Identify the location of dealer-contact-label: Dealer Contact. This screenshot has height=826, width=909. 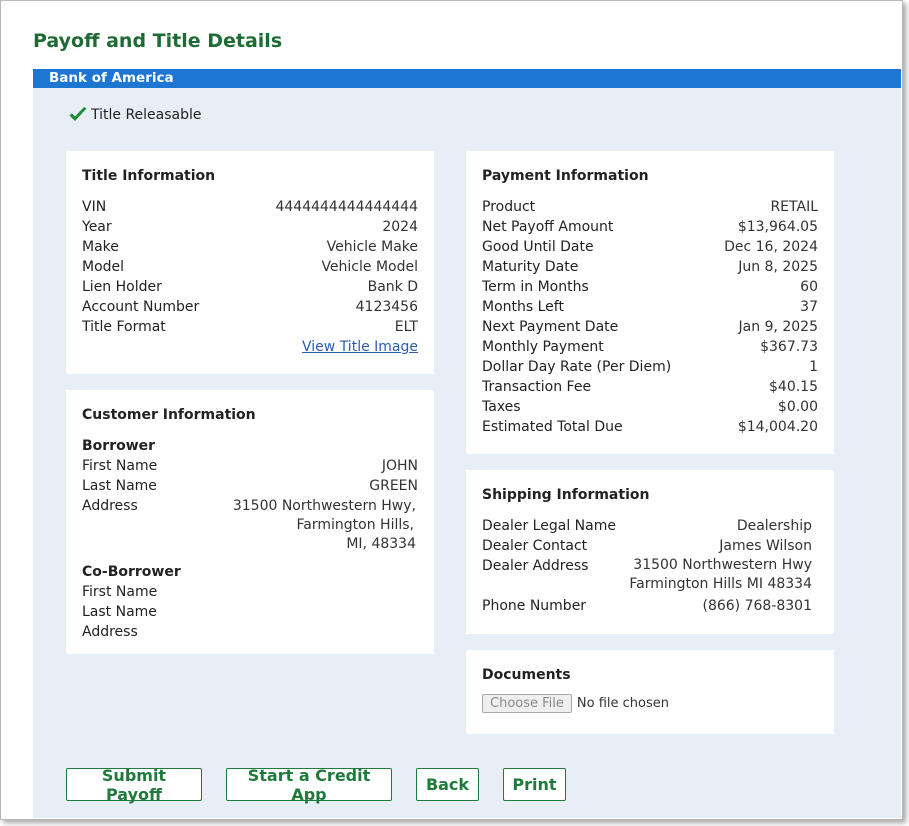
(535, 546).